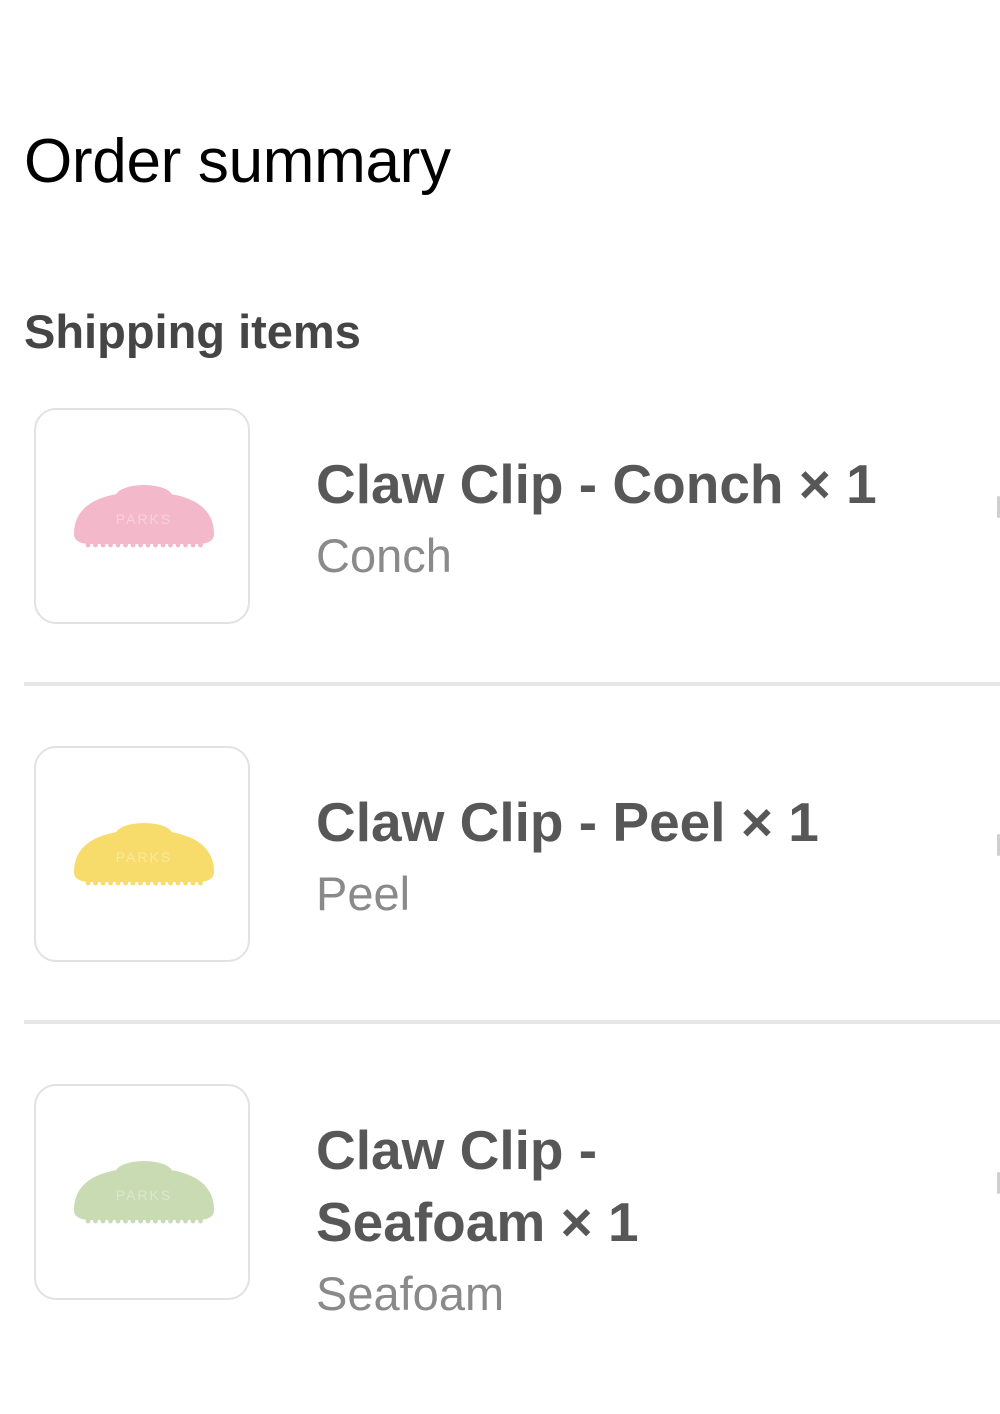 Image resolution: width=1000 pixels, height=1414 pixels. Describe the element at coordinates (636, 518) in the screenshot. I see `item-details: Claw Clip - Conch × 1 Conch` at that location.